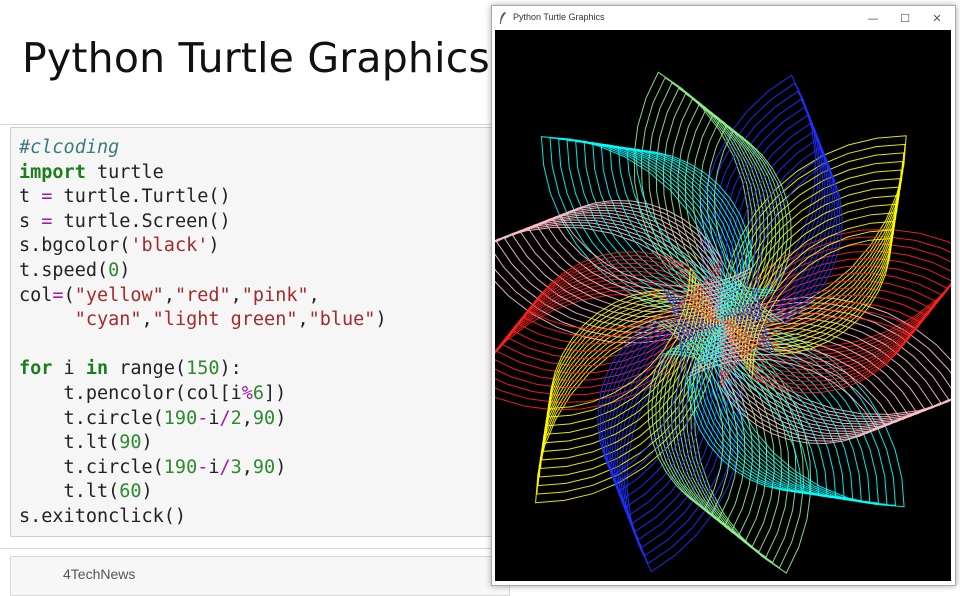 The image size is (960, 596). Describe the element at coordinates (203, 148) in the screenshot. I see `code-line: #clcoding` at that location.